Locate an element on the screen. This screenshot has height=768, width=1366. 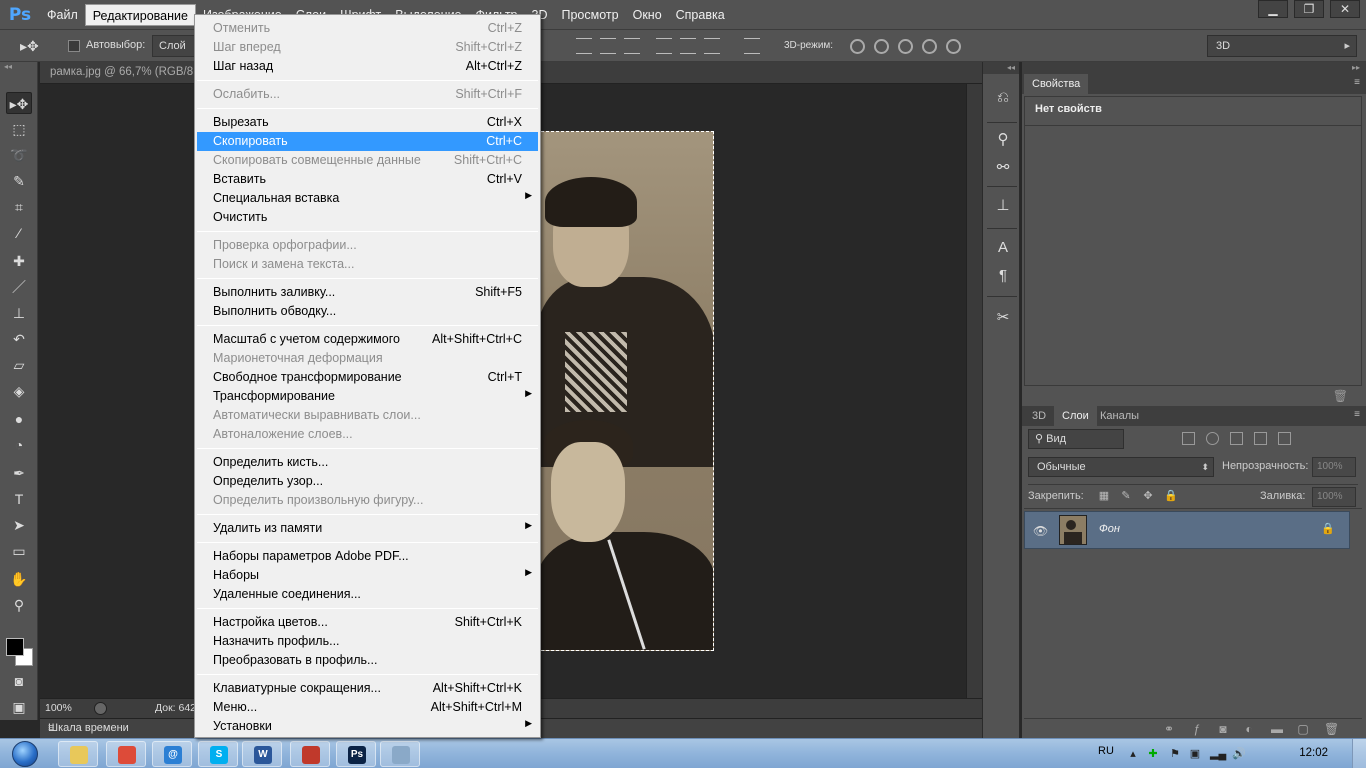
layer-filter-select: ⚲ Вид is located at coordinates (1076, 439).